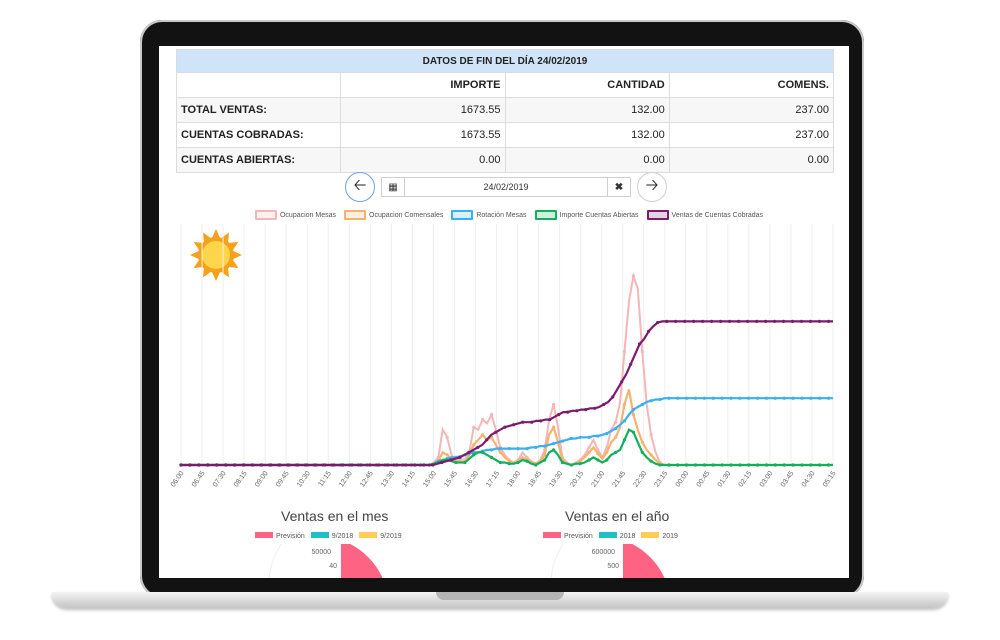 The height and width of the screenshot is (640, 1000). I want to click on x-tick-label: 09:45, so click(283, 479).